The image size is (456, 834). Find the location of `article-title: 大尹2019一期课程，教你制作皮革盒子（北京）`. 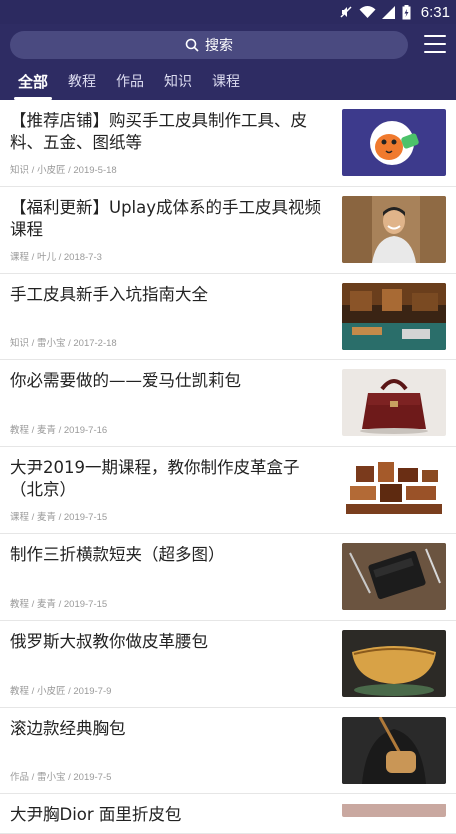

article-title: 大尹2019一期课程，教你制作皮革盒子（北京） is located at coordinates (155, 479).